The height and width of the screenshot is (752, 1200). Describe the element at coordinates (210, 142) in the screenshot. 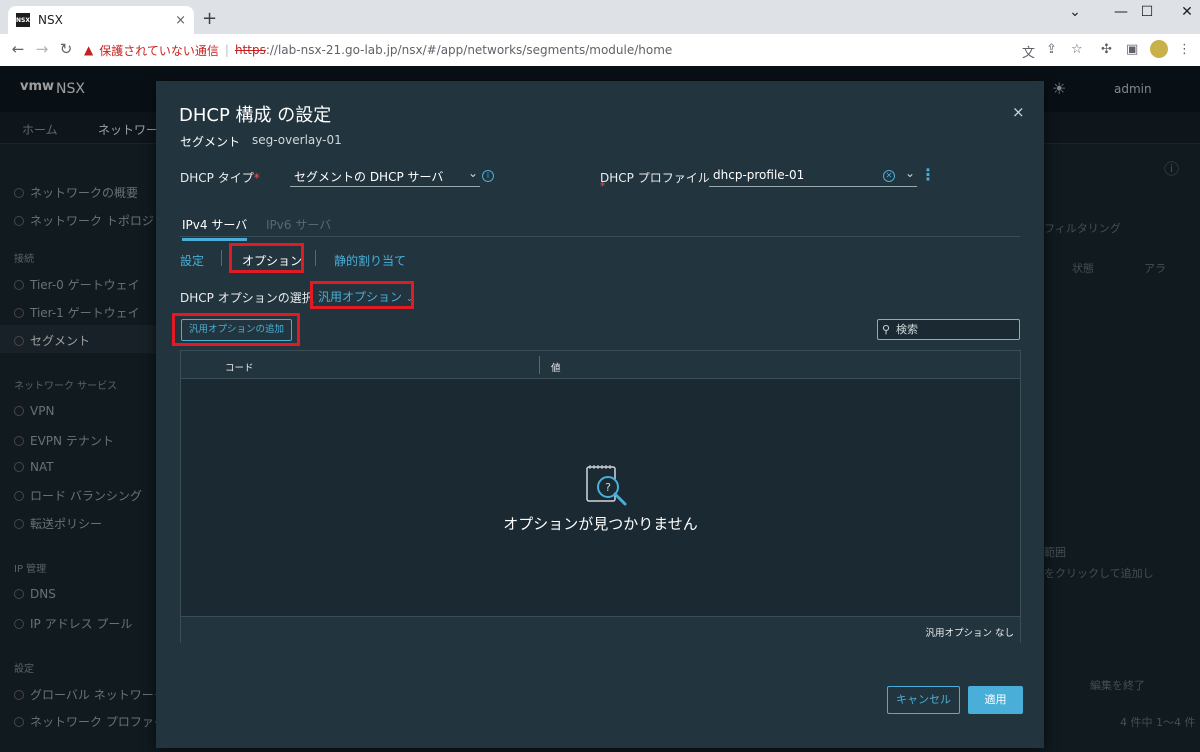

I see `segment-label: セグメント` at that location.